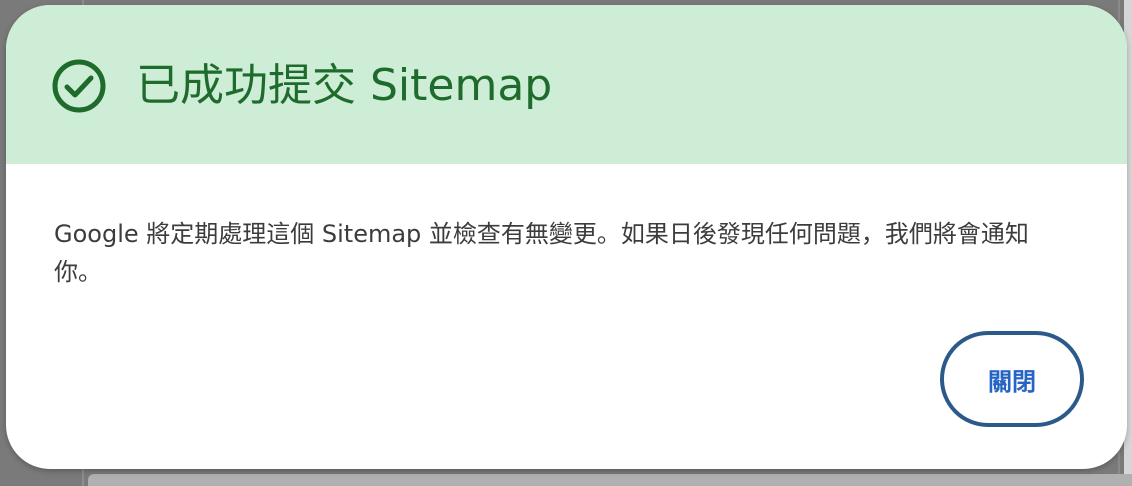  What do you see at coordinates (344, 85) in the screenshot?
I see `dialog-title: 已成功提交 Sitemap` at bounding box center [344, 85].